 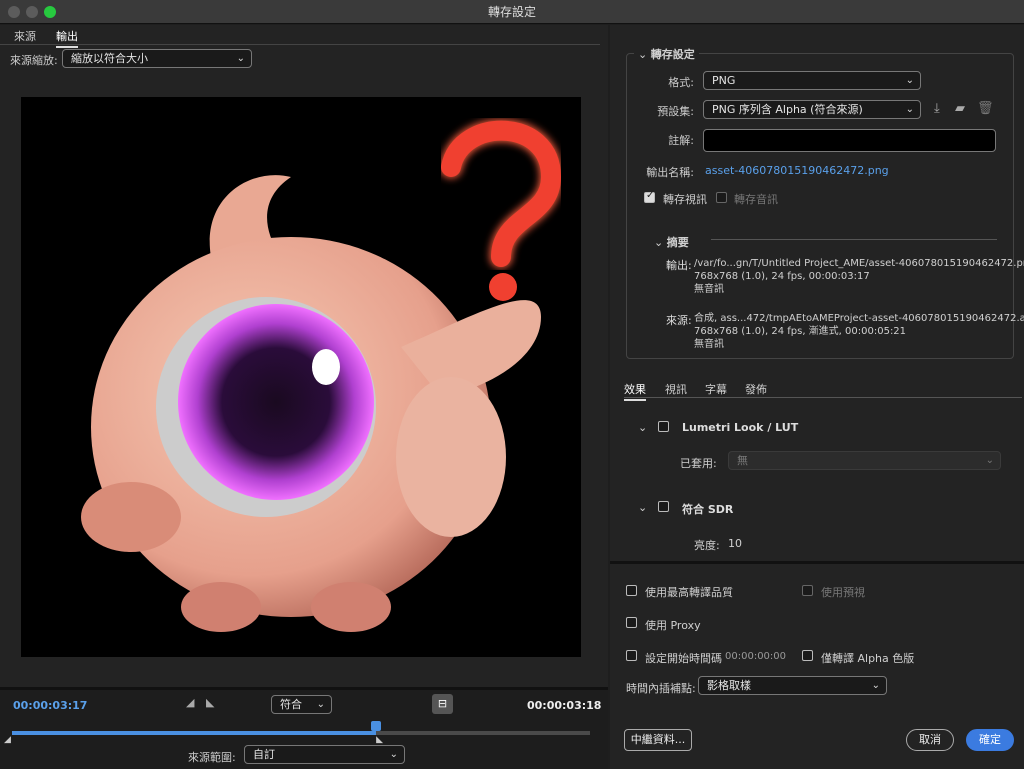 What do you see at coordinates (324, 754) in the screenshot?
I see `source-range-select: 自訂 ⌄` at bounding box center [324, 754].